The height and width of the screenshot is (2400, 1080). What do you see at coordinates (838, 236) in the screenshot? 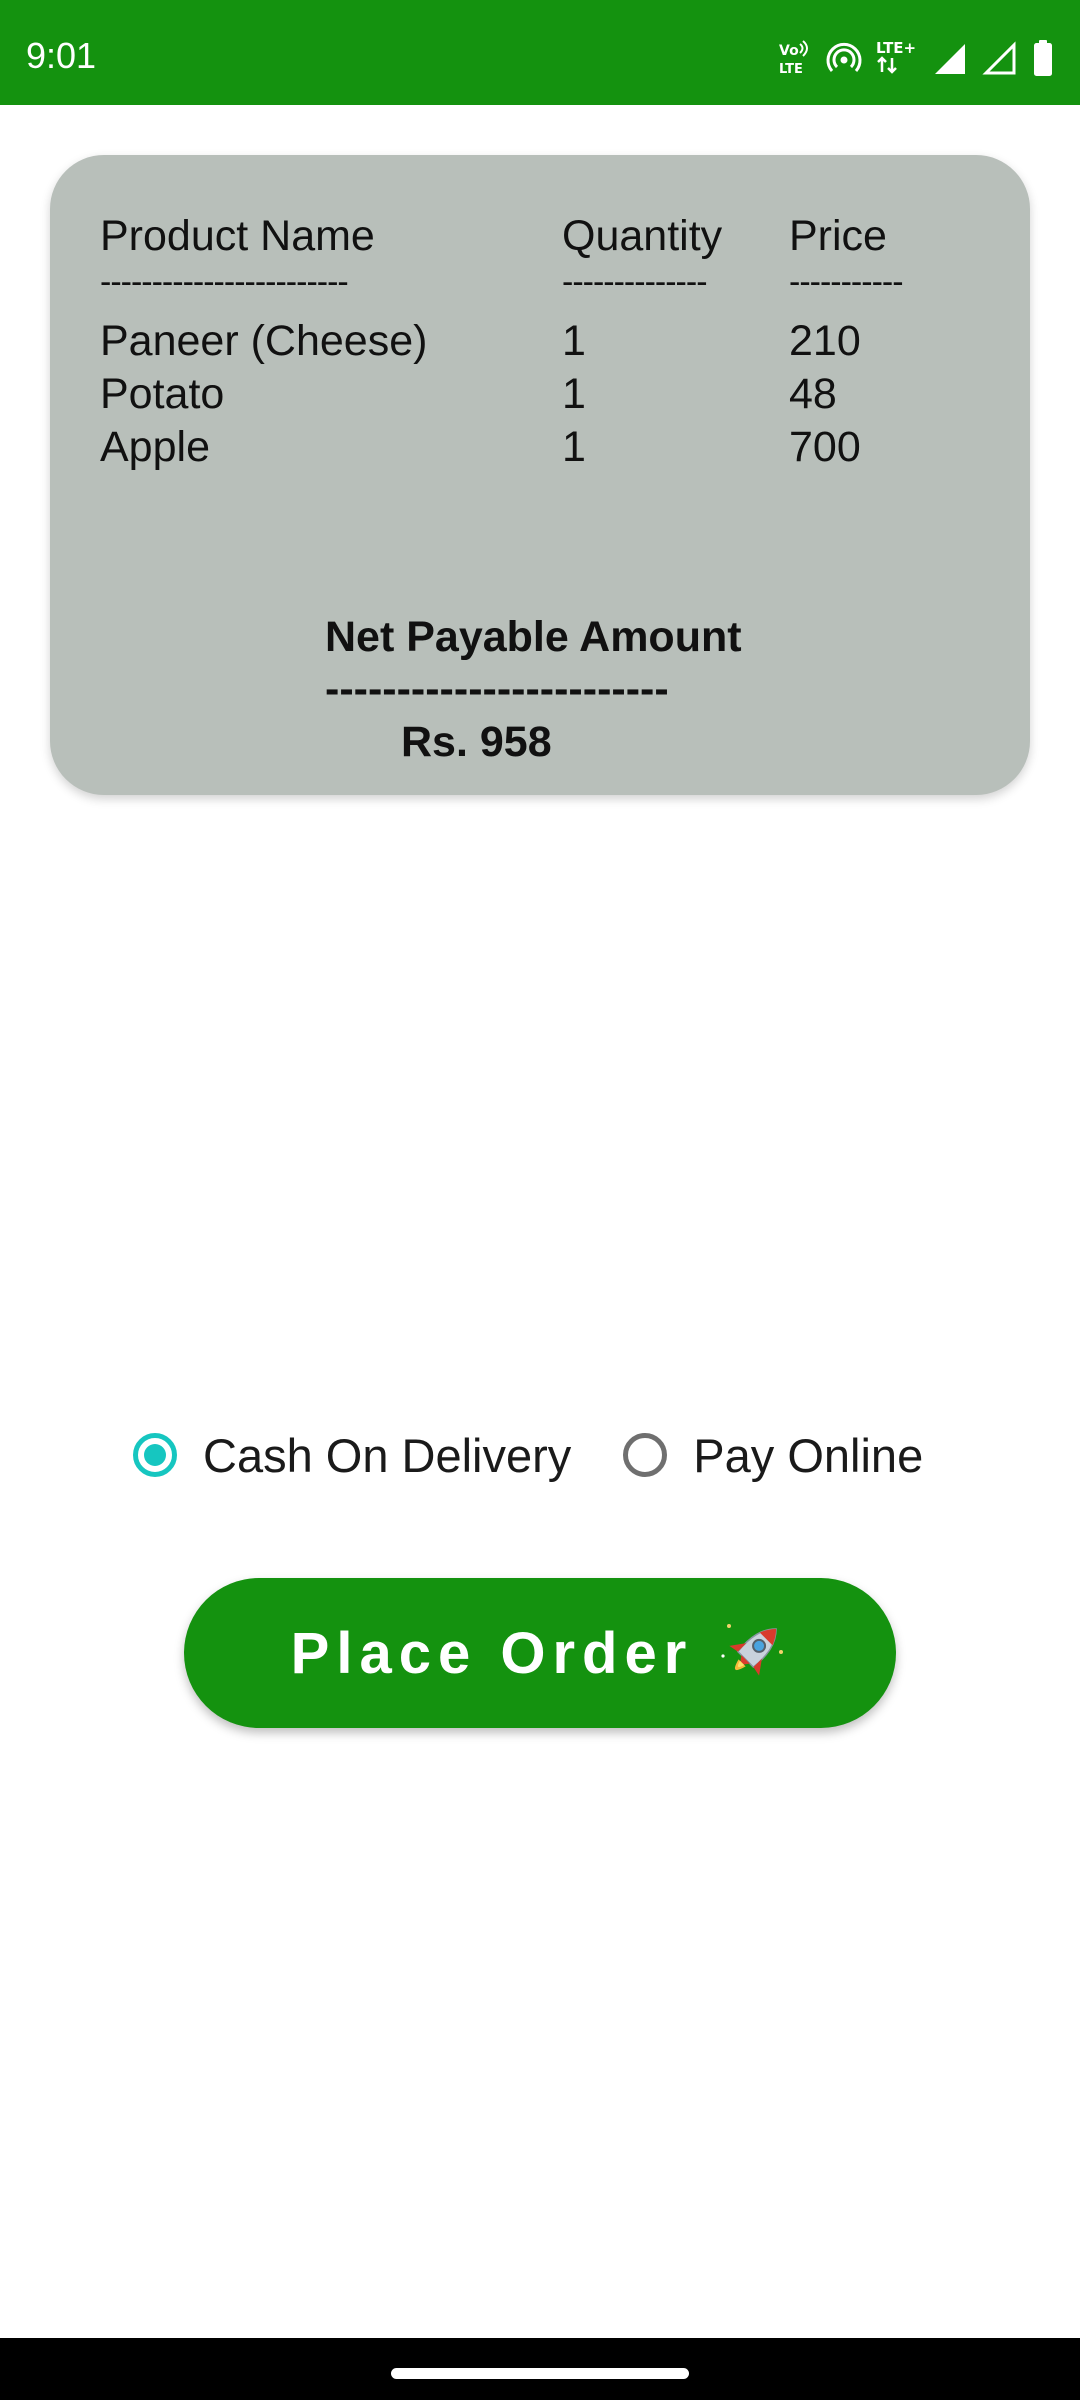
I see `header-price: Price` at bounding box center [838, 236].